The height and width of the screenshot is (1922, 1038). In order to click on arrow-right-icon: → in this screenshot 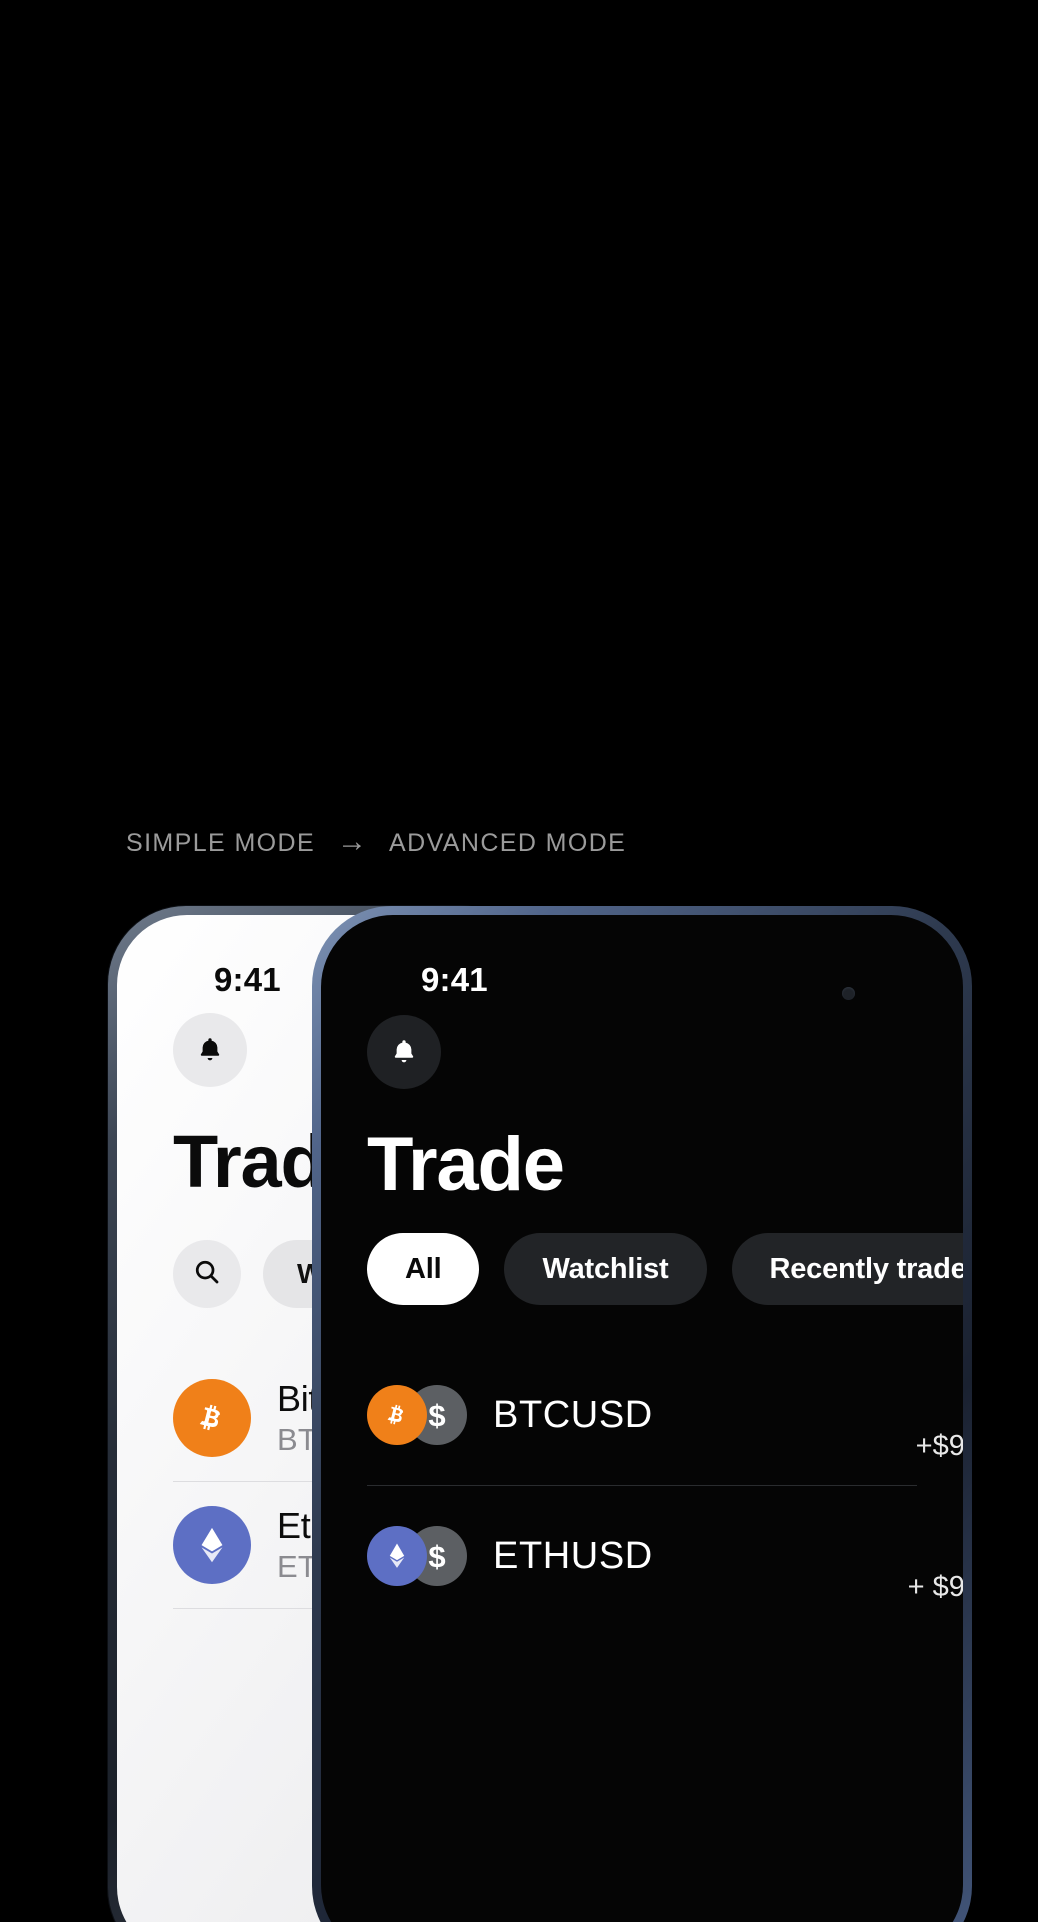, I will do `click(352, 841)`.